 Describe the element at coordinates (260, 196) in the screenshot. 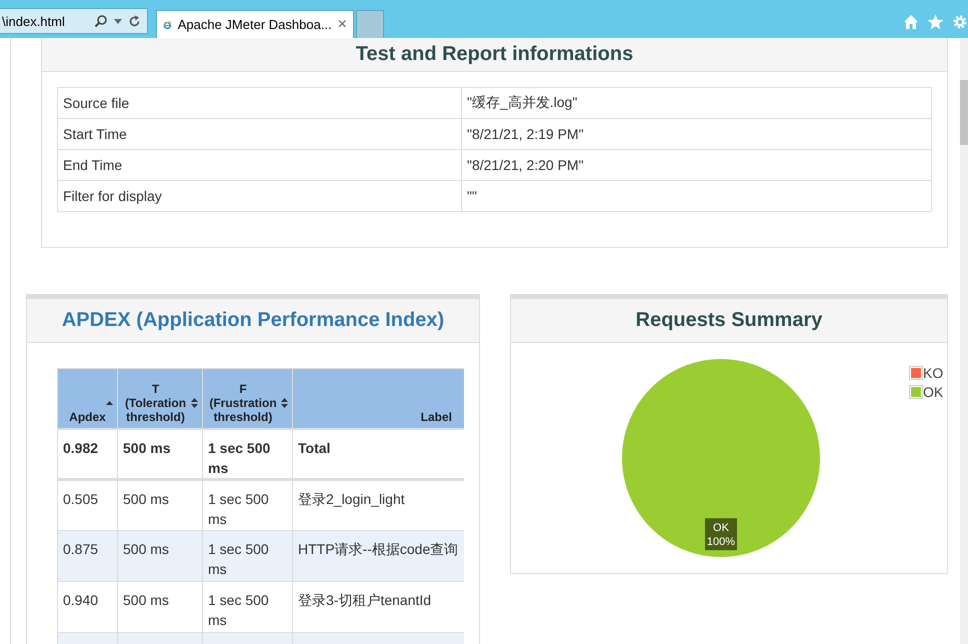

I see `table-cell: Filter for display` at that location.